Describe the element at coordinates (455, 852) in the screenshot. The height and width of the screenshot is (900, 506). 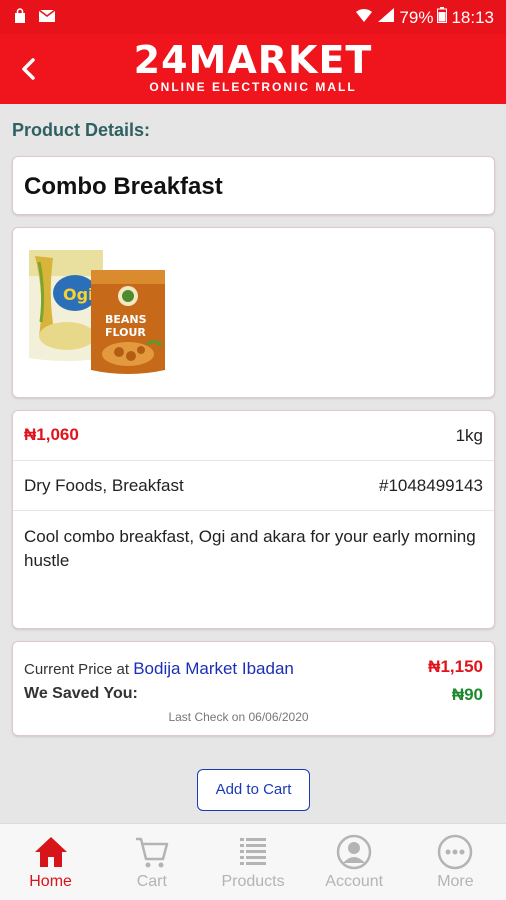
I see `more-icon` at that location.